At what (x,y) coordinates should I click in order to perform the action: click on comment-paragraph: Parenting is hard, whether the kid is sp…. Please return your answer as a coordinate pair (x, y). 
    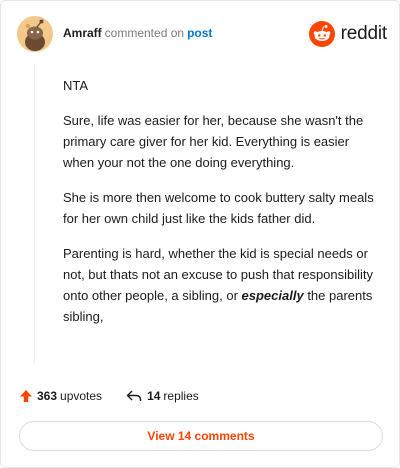
    Looking at the image, I should click on (223, 285).